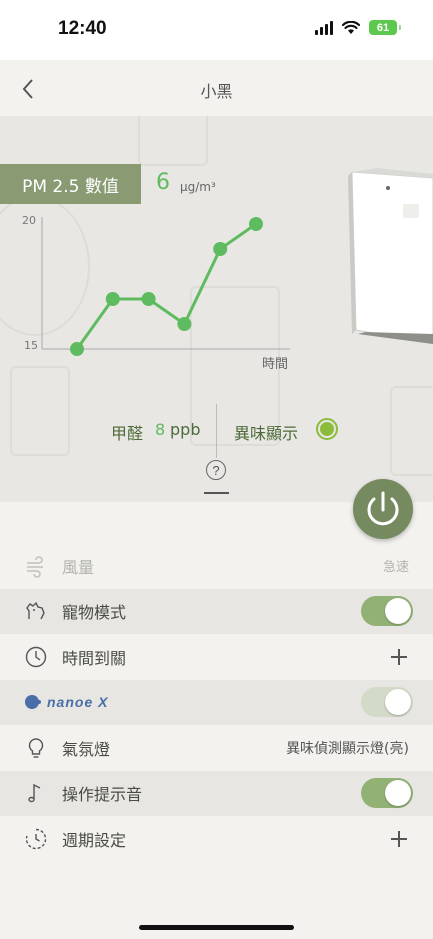  What do you see at coordinates (216, 839) in the screenshot?
I see `setting-weekly-schedule: 週期設定` at bounding box center [216, 839].